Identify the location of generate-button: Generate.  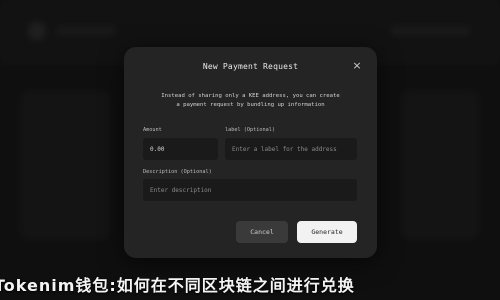
(327, 232).